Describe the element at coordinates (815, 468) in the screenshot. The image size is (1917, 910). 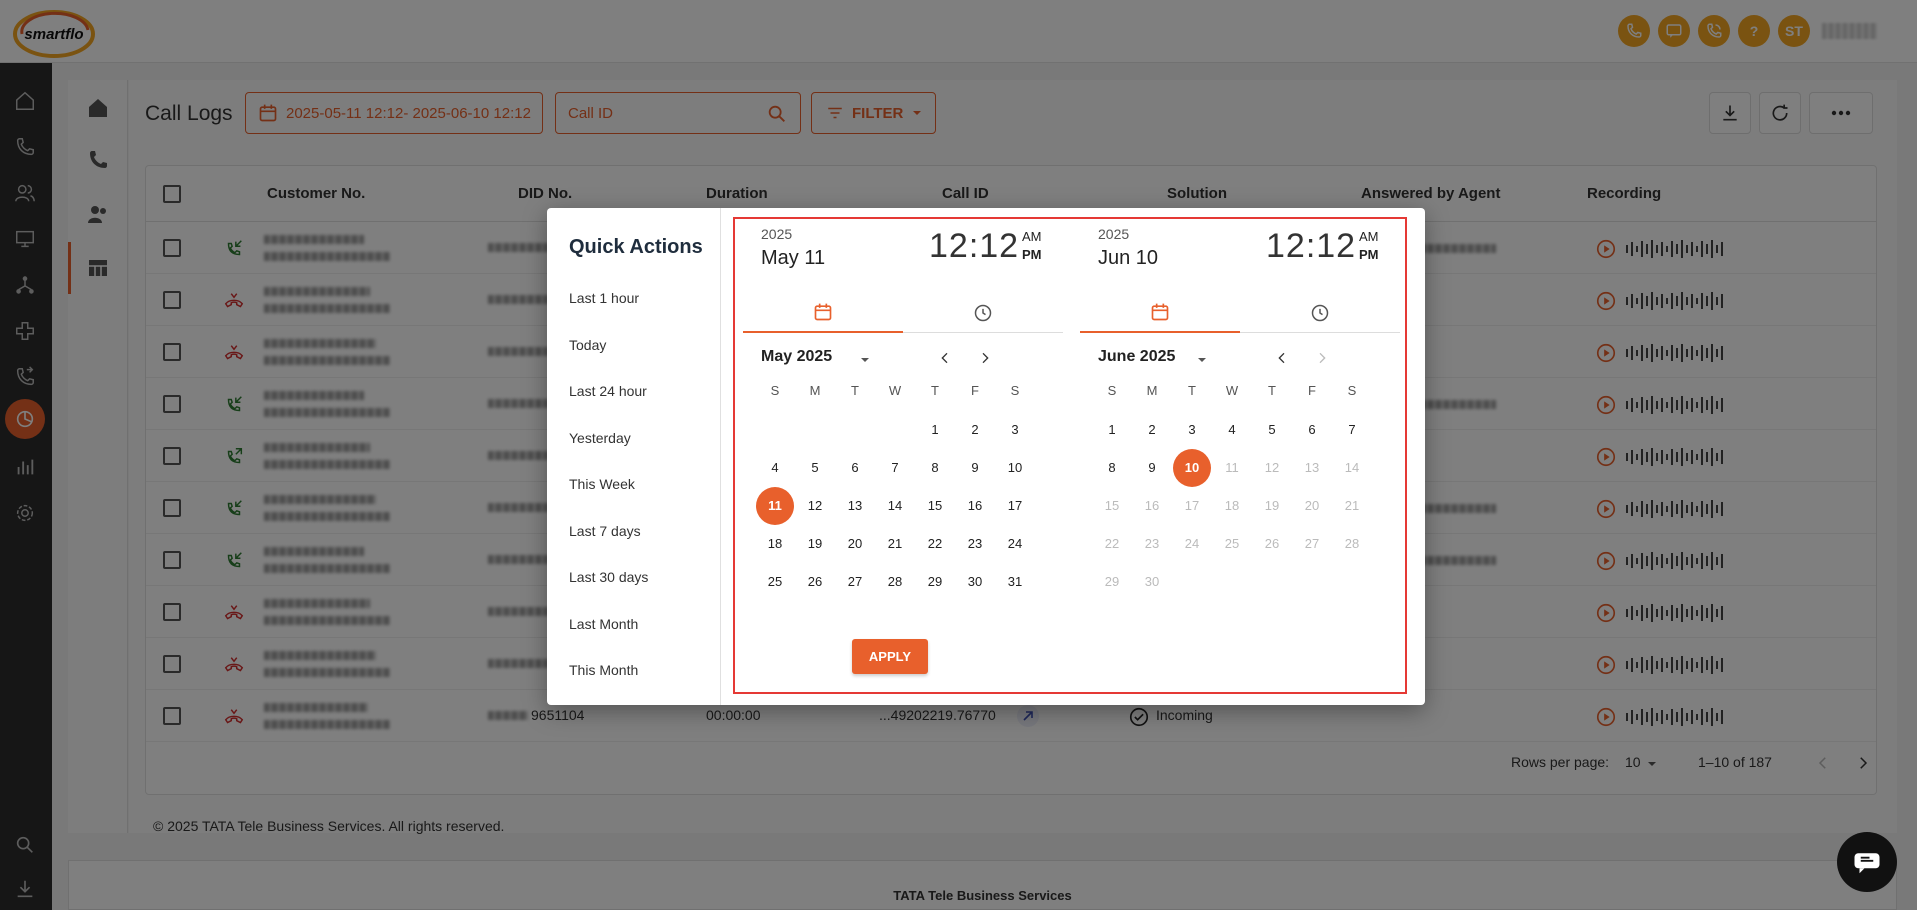
I see `start-day: 5` at that location.